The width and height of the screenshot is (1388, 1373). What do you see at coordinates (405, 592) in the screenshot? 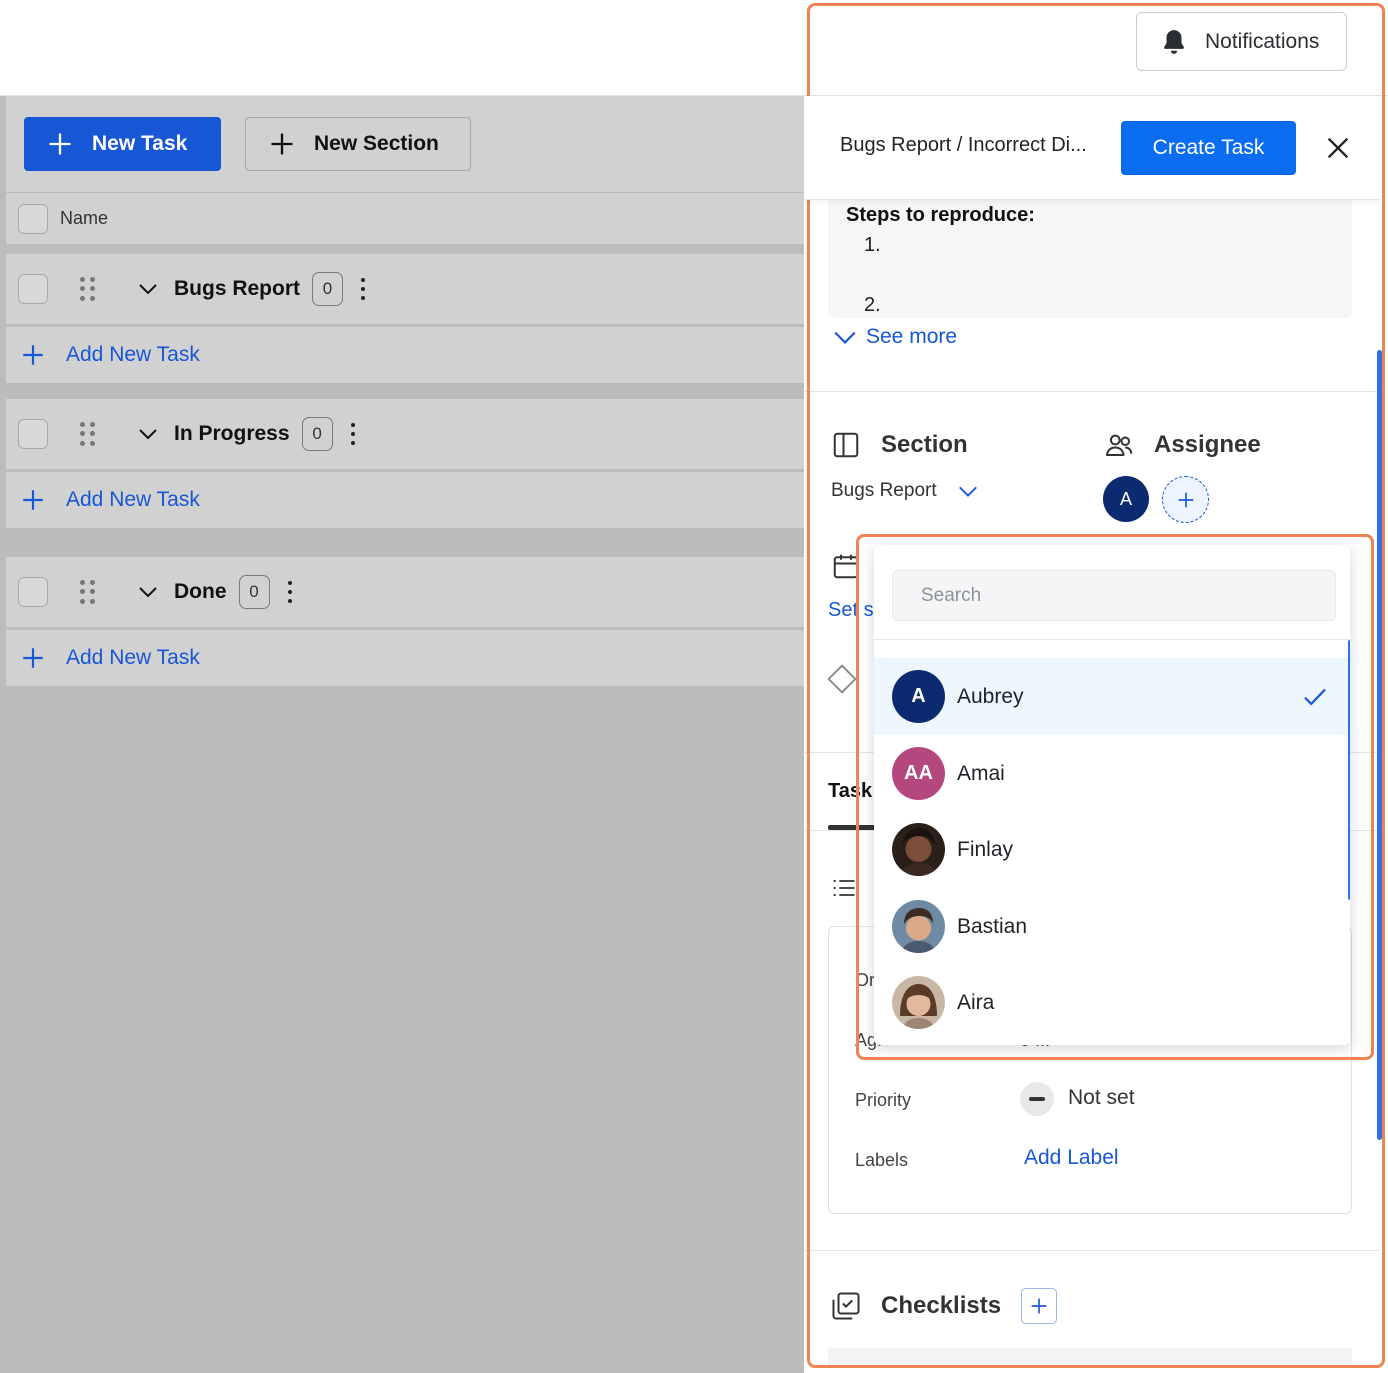
I see `section-row-done: Done 0` at bounding box center [405, 592].